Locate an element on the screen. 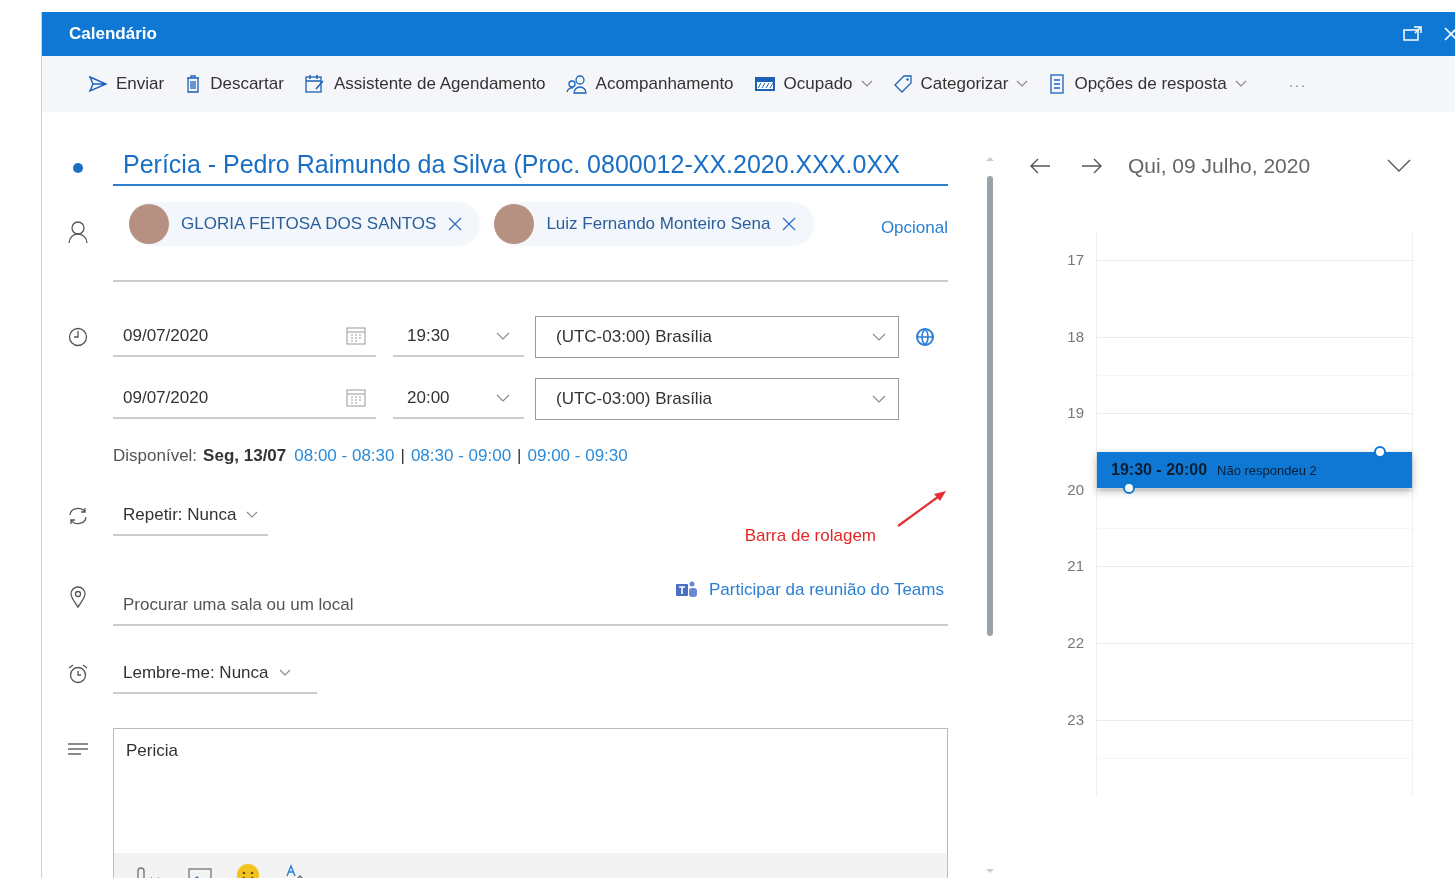  toolbar-button: Ocupado is located at coordinates (813, 84).